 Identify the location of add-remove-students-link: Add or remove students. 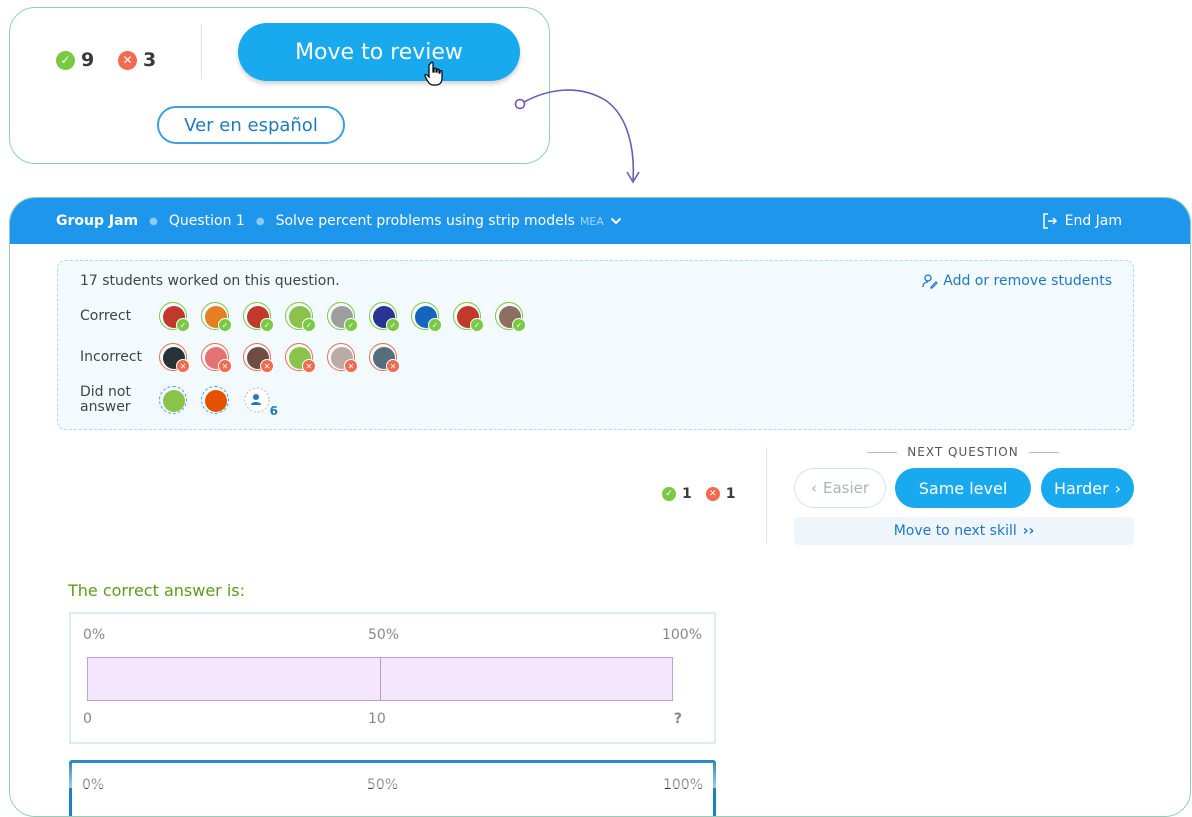
(1017, 281).